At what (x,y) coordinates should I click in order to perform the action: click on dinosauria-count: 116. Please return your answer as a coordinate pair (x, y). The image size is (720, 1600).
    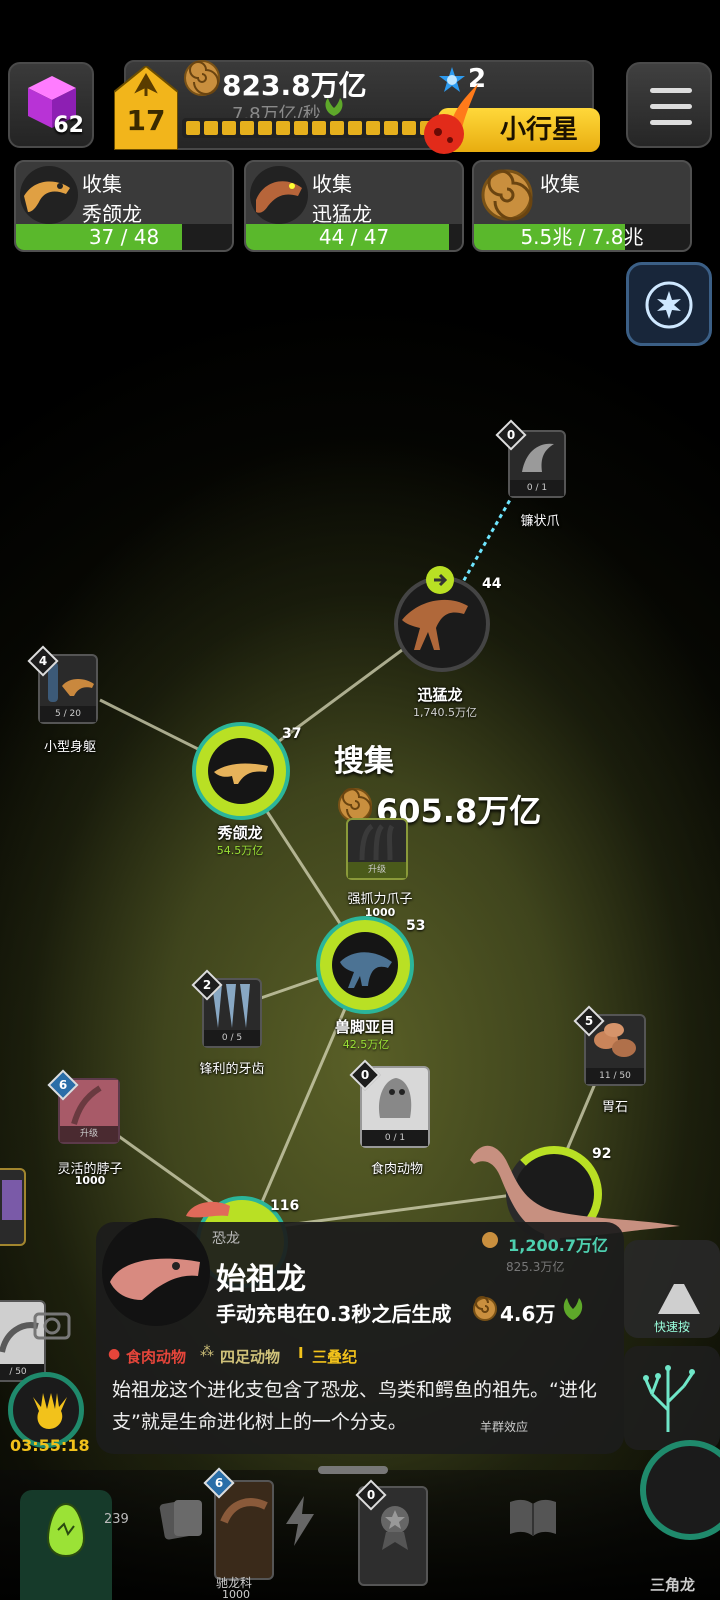
    Looking at the image, I should click on (285, 1206).